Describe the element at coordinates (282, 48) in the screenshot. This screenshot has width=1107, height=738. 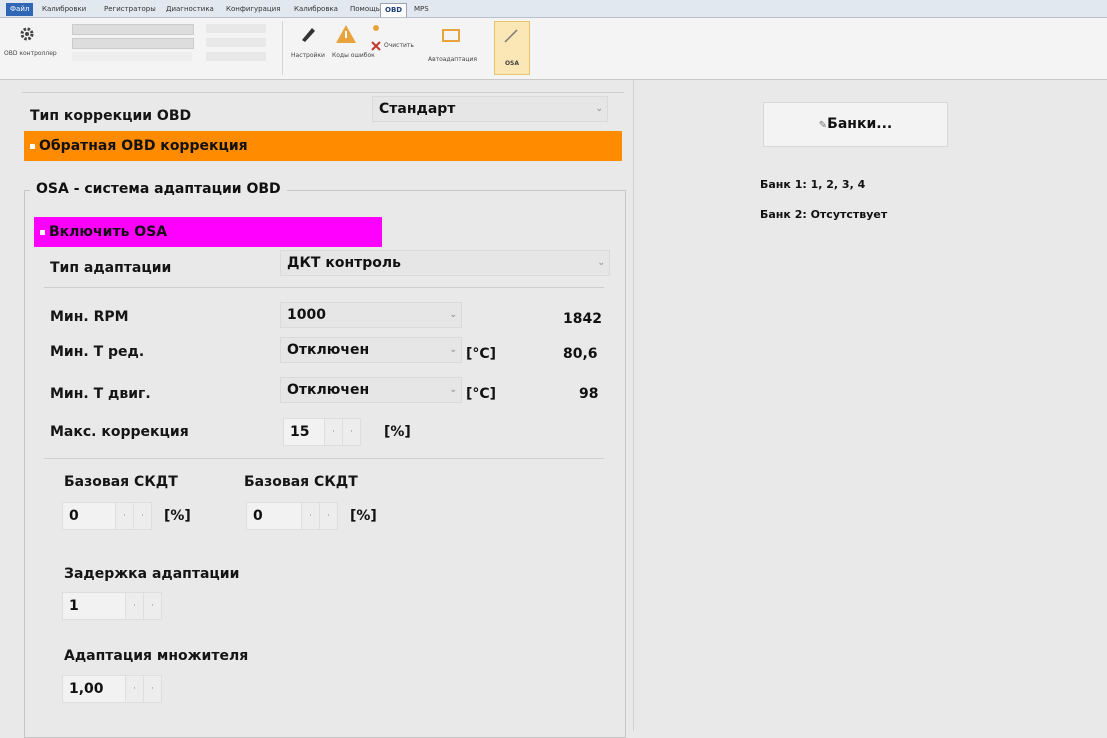
I see `ribbon-separator` at that location.